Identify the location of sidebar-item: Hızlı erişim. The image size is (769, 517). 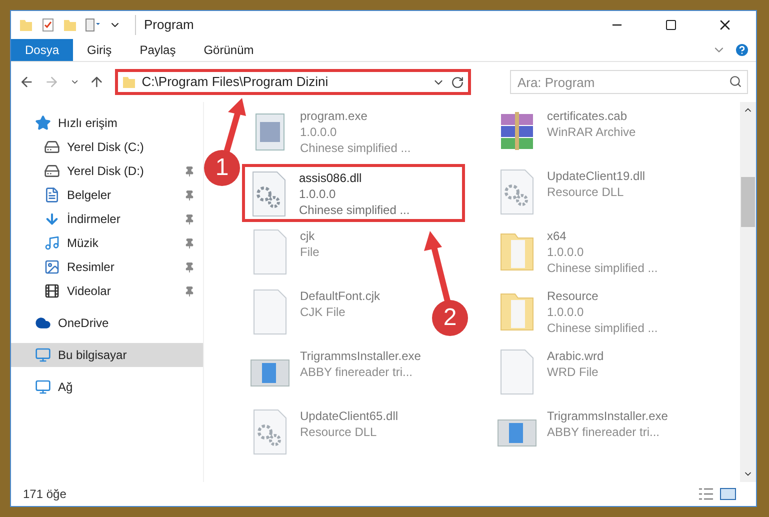
(107, 123).